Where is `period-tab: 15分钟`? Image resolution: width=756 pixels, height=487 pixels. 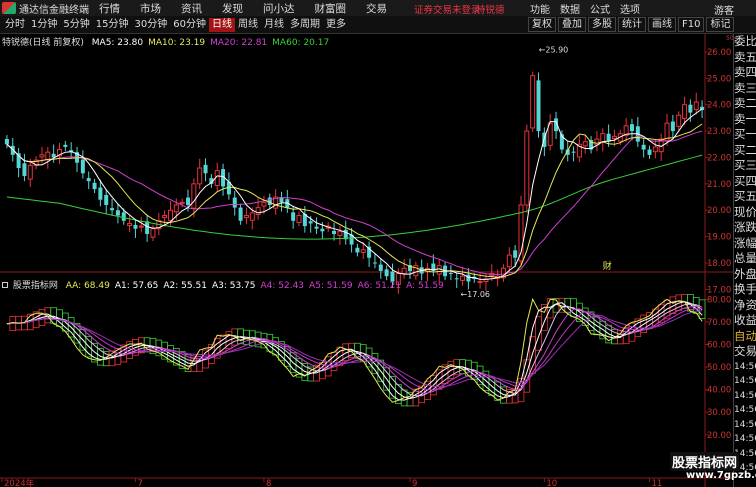
period-tab: 15分钟 is located at coordinates (112, 25).